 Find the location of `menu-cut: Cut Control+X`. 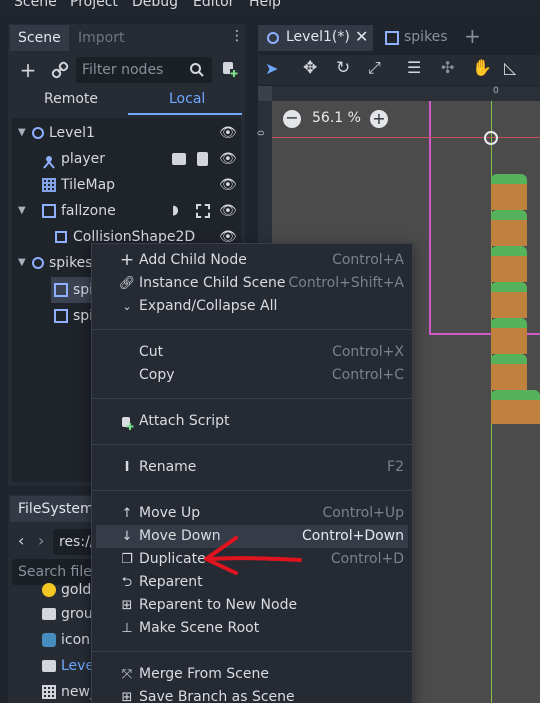

menu-cut: Cut Control+X is located at coordinates (252, 352).